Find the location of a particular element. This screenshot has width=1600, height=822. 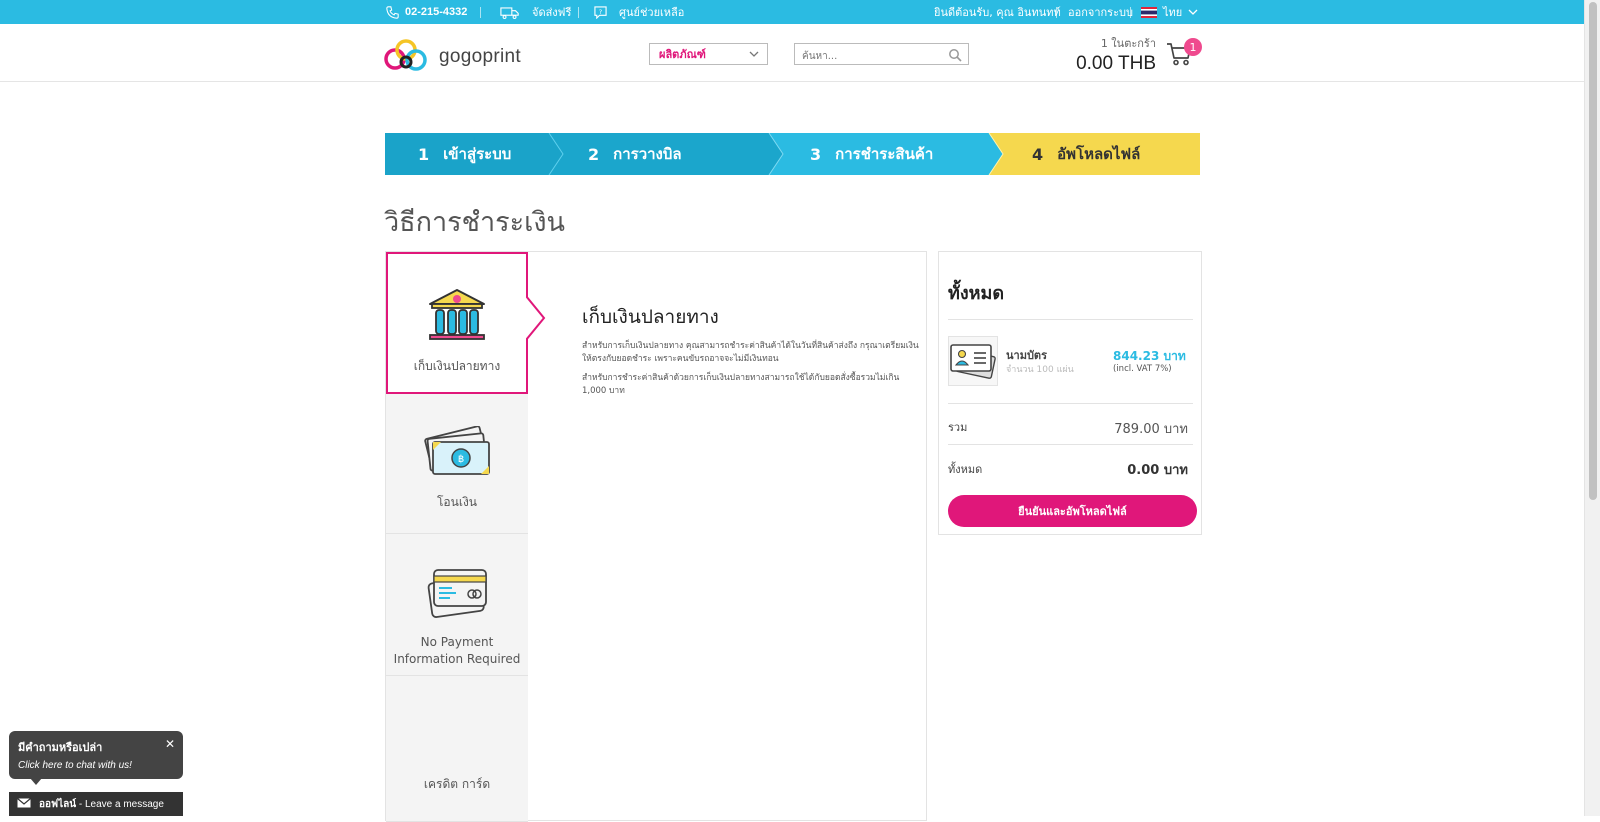

language-selector: ไทย is located at coordinates (1169, 12).